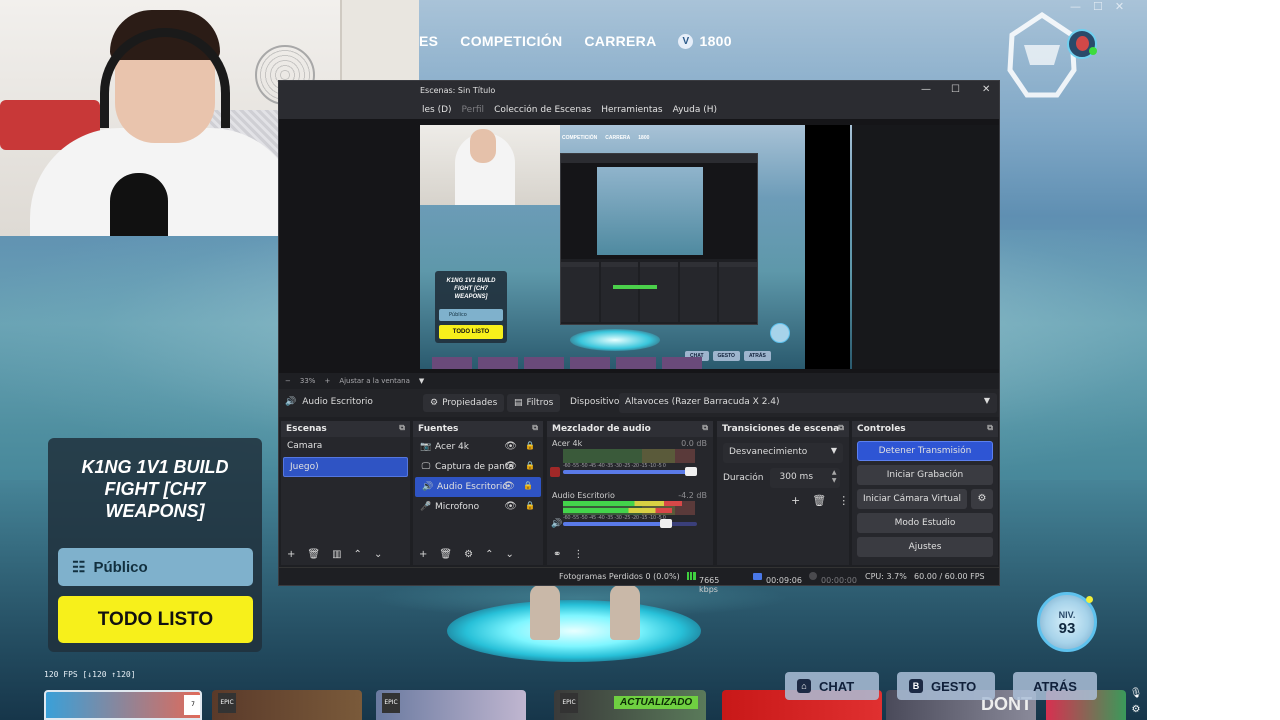 This screenshot has width=1280, height=720. Describe the element at coordinates (630, 705) in the screenshot. I see `mode-card: EPIC ACTUALIZADO` at that location.